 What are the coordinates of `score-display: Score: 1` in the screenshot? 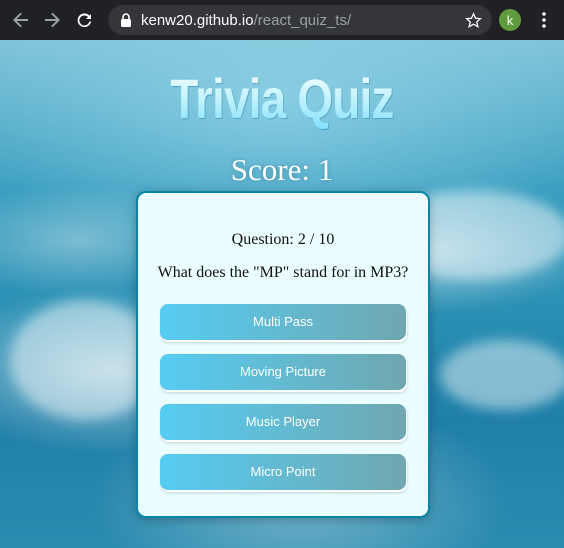 It's located at (282, 169).